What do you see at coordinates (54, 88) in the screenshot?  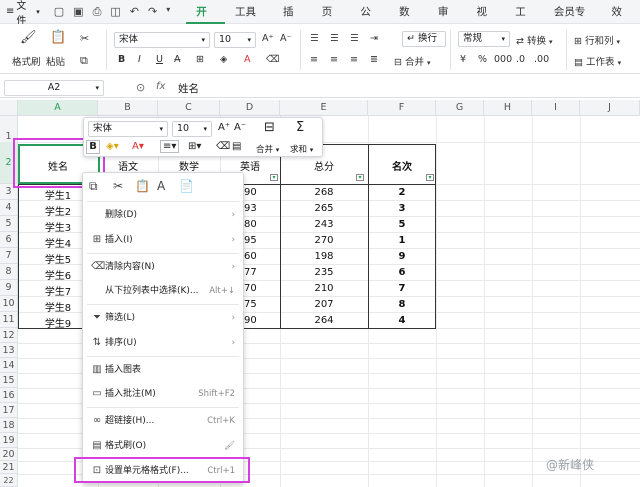 I see `name-box: A2 ▾` at bounding box center [54, 88].